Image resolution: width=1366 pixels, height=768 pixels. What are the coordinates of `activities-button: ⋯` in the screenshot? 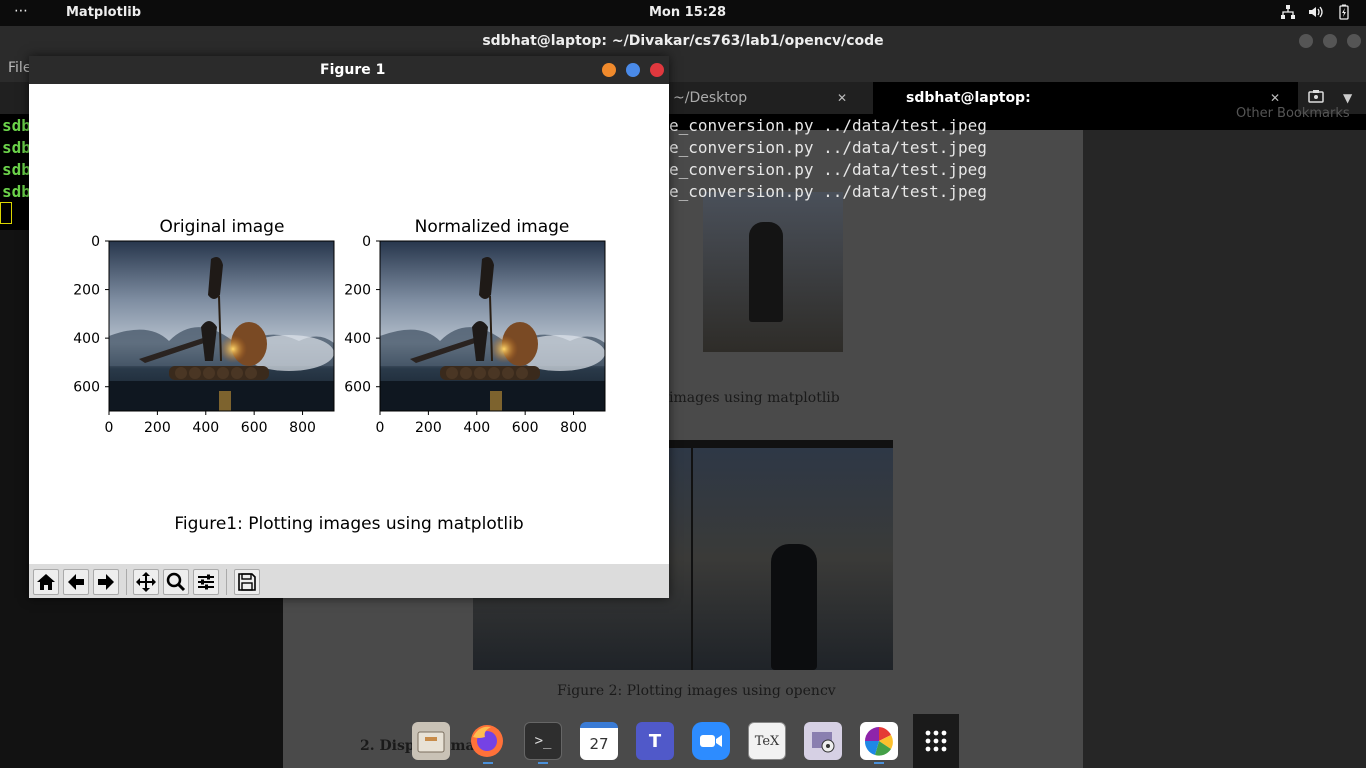 It's located at (21, 11).